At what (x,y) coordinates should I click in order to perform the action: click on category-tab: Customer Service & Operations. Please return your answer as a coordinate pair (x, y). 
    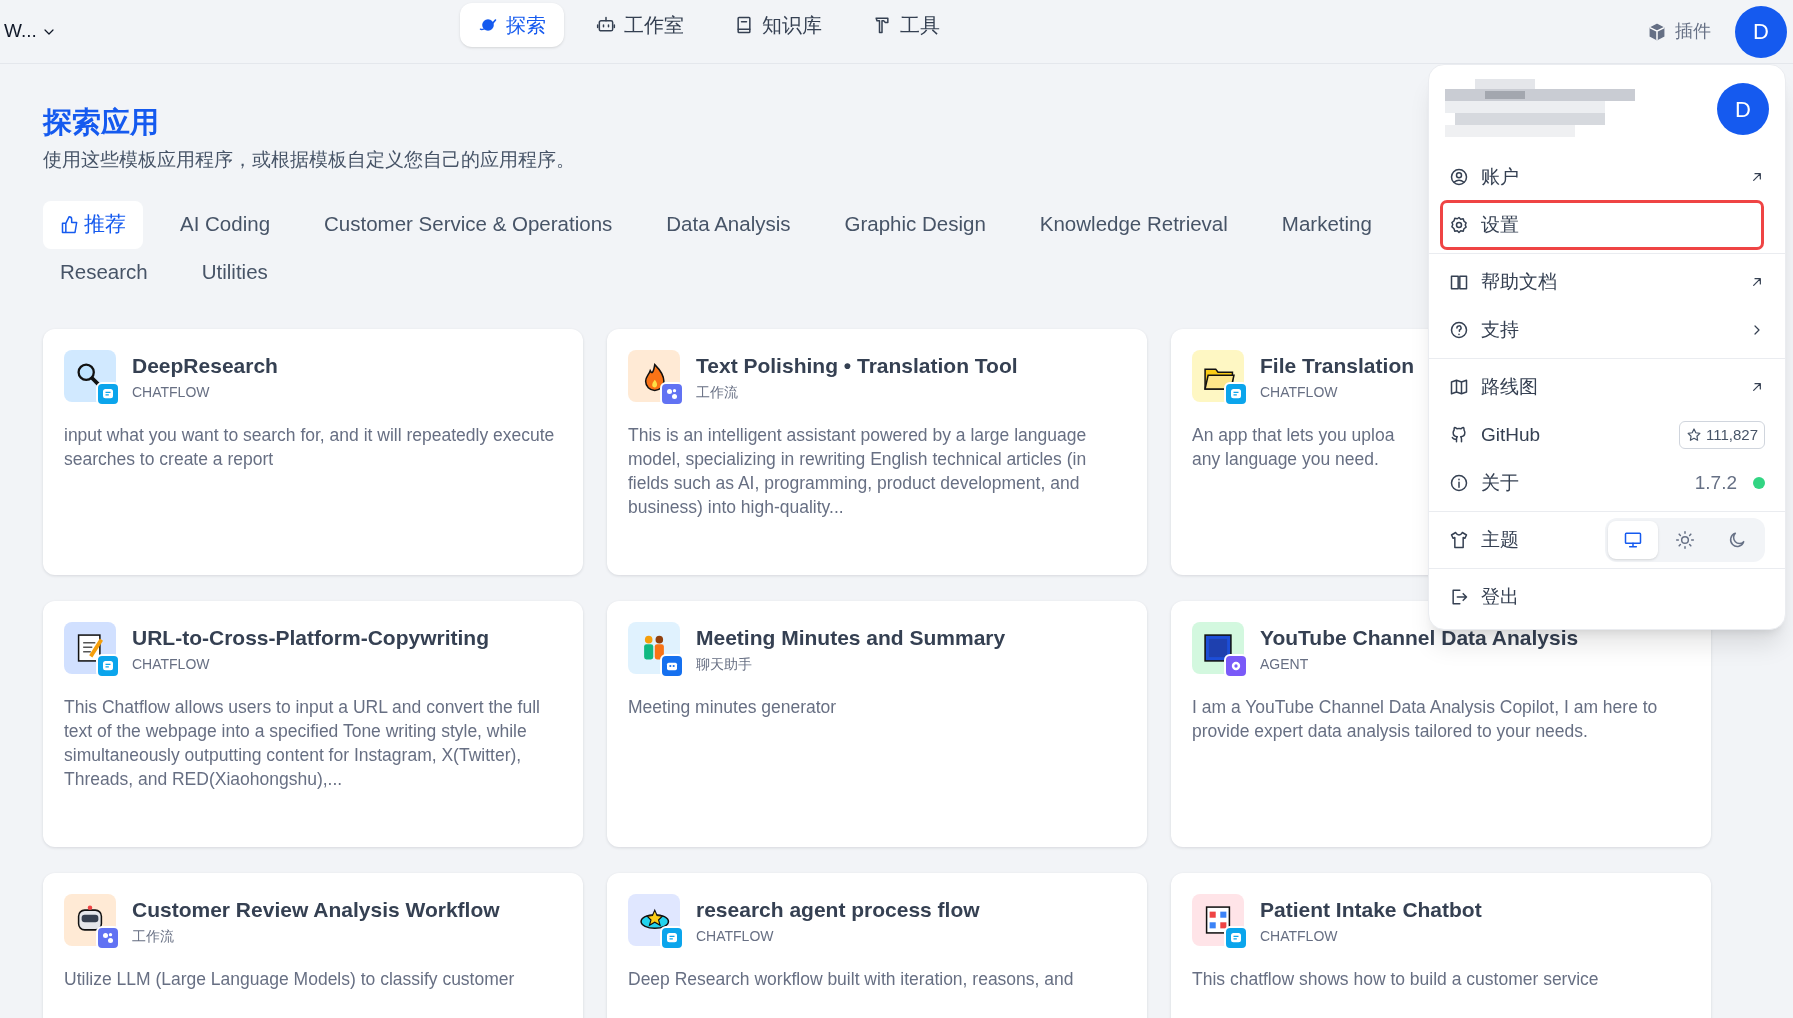
    Looking at the image, I should click on (468, 224).